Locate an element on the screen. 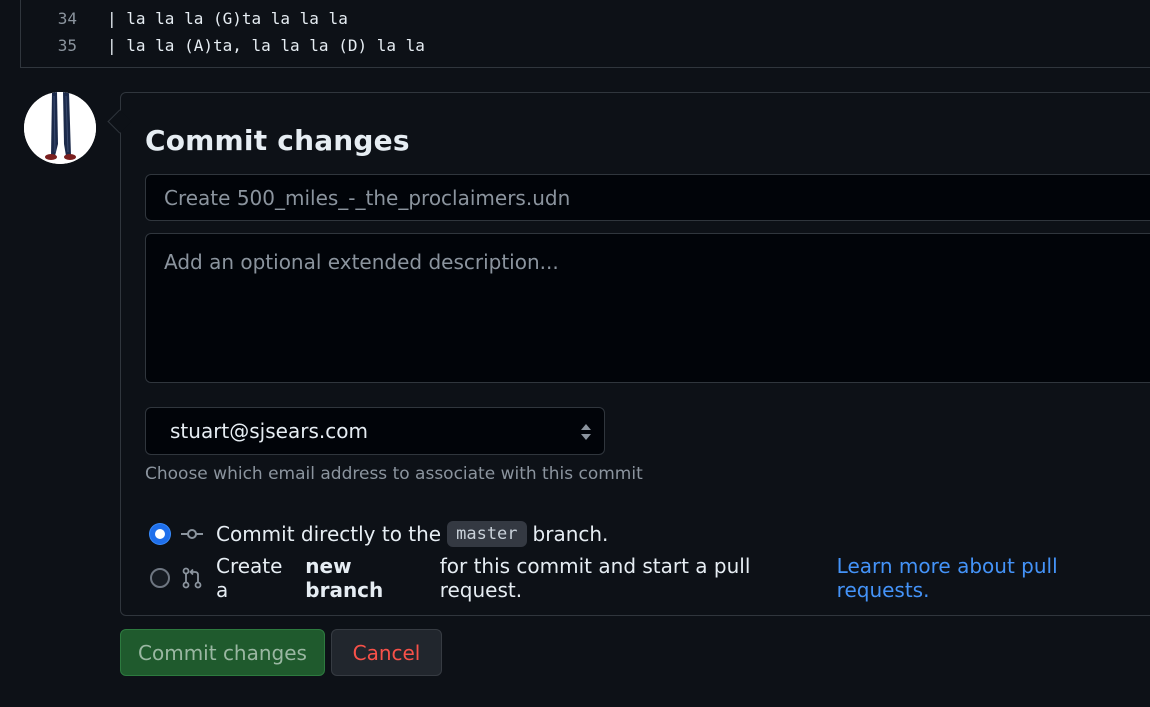 This screenshot has height=707, width=1150. avatar is located at coordinates (60, 128).